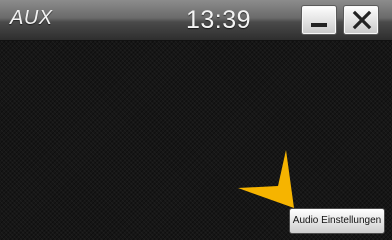 The width and height of the screenshot is (392, 240). I want to click on close-icon, so click(362, 20).